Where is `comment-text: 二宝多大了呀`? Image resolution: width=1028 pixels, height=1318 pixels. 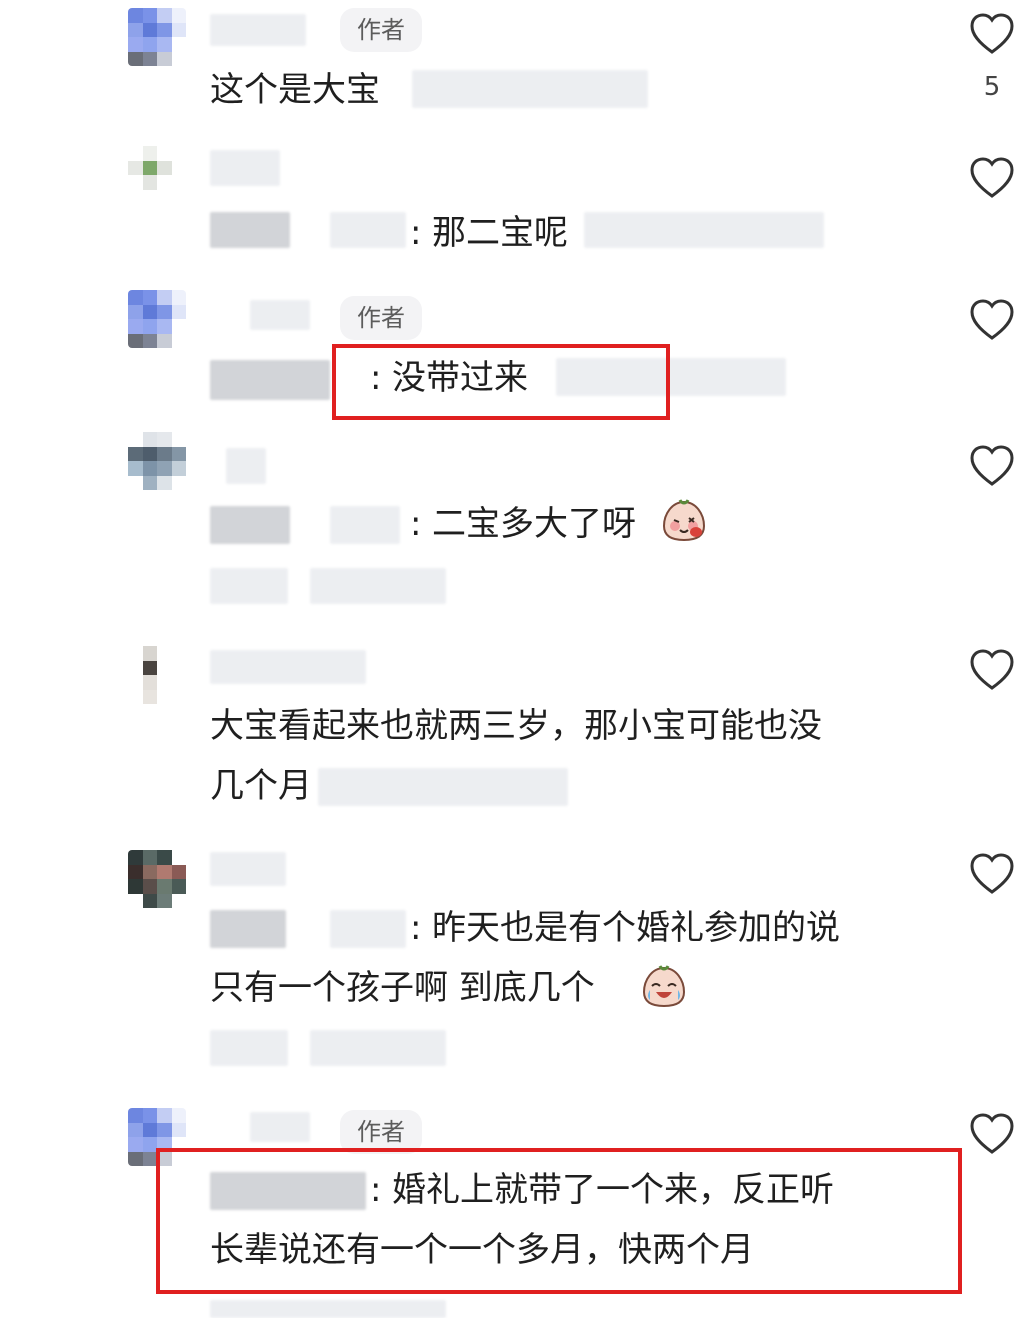
comment-text: 二宝多大了呀 is located at coordinates (534, 524).